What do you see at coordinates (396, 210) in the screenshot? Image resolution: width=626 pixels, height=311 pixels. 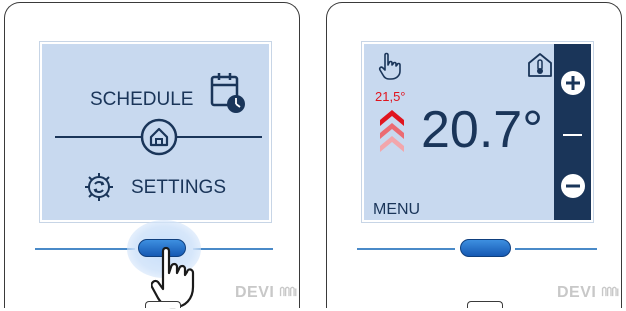 I see `menu-button: MENU` at bounding box center [396, 210].